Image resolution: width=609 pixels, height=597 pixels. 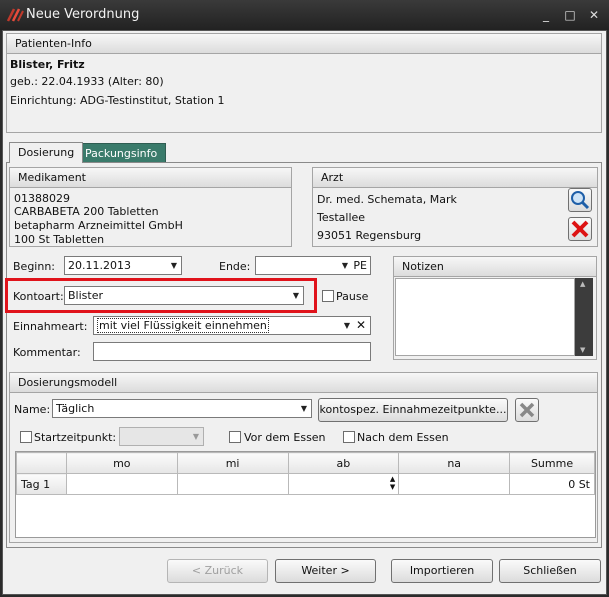 What do you see at coordinates (87, 81) in the screenshot?
I see `patient-birth: geb.: 22.04.1933 (Alter: 80)` at bounding box center [87, 81].